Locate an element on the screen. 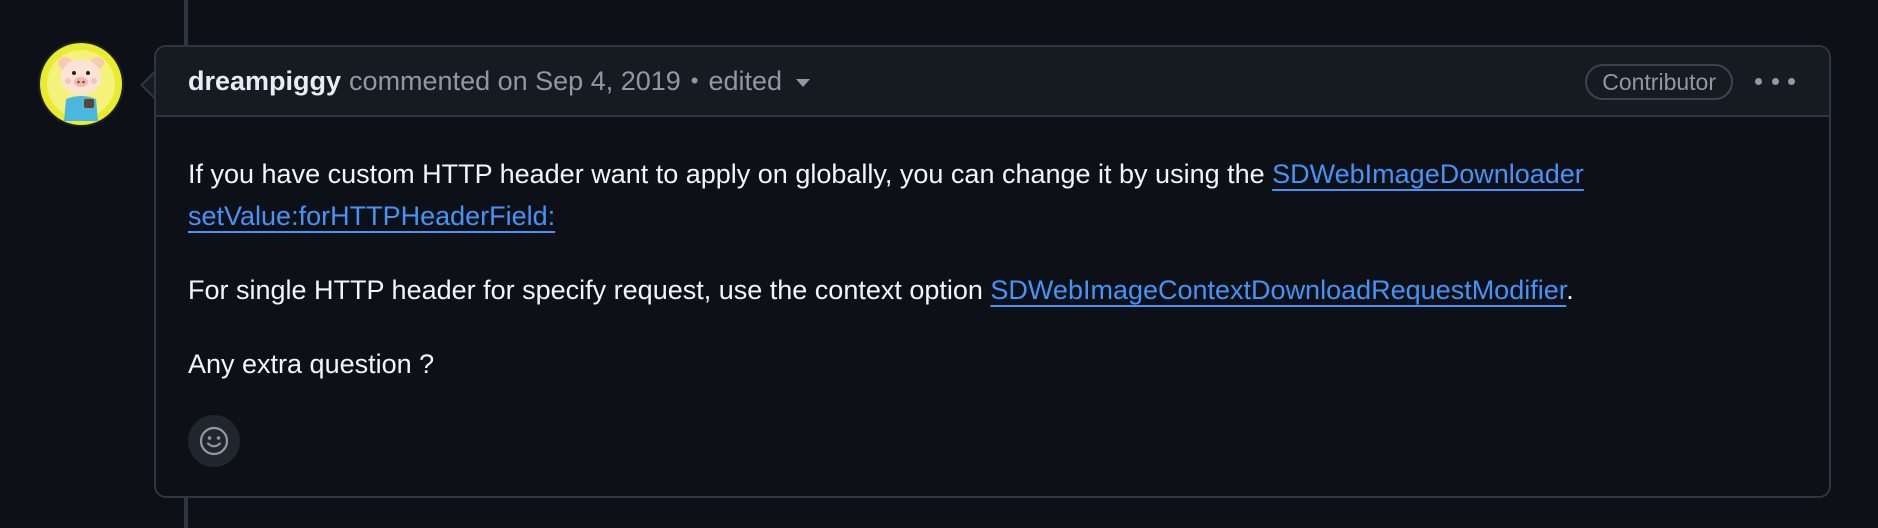 This screenshot has width=1878, height=528. smiley-icon is located at coordinates (214, 441).